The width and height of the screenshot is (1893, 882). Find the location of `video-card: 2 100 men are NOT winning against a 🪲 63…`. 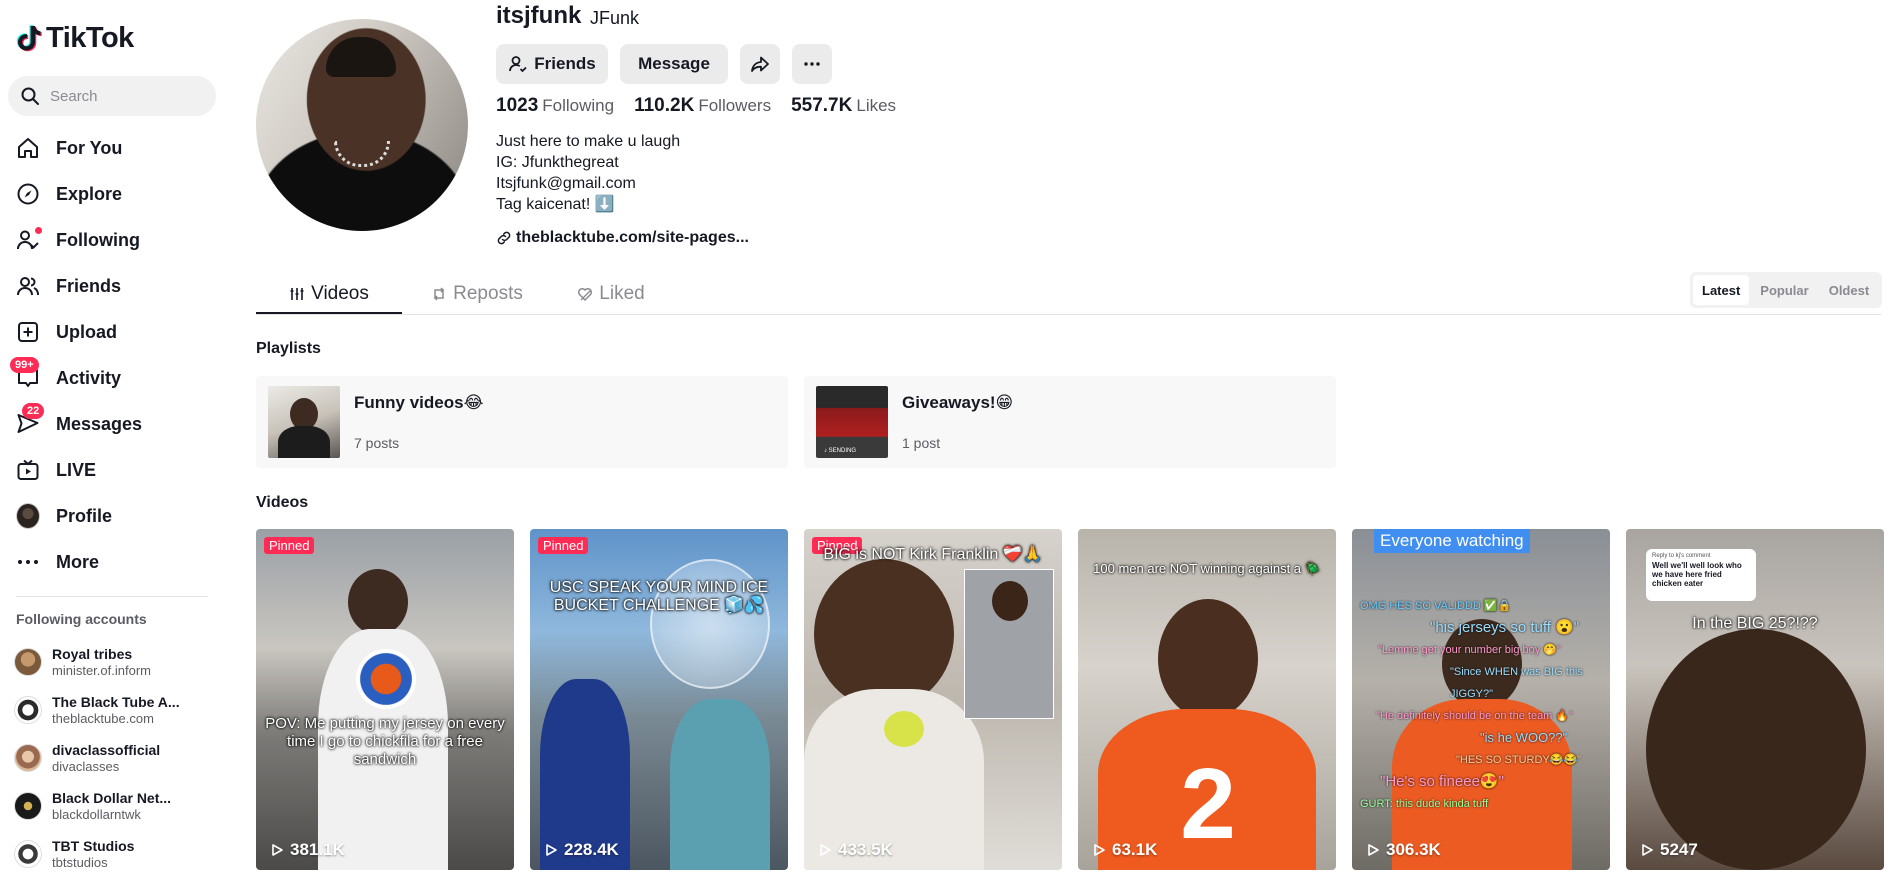

video-card: 2 100 men are NOT winning against a 🪲 63… is located at coordinates (1207, 699).